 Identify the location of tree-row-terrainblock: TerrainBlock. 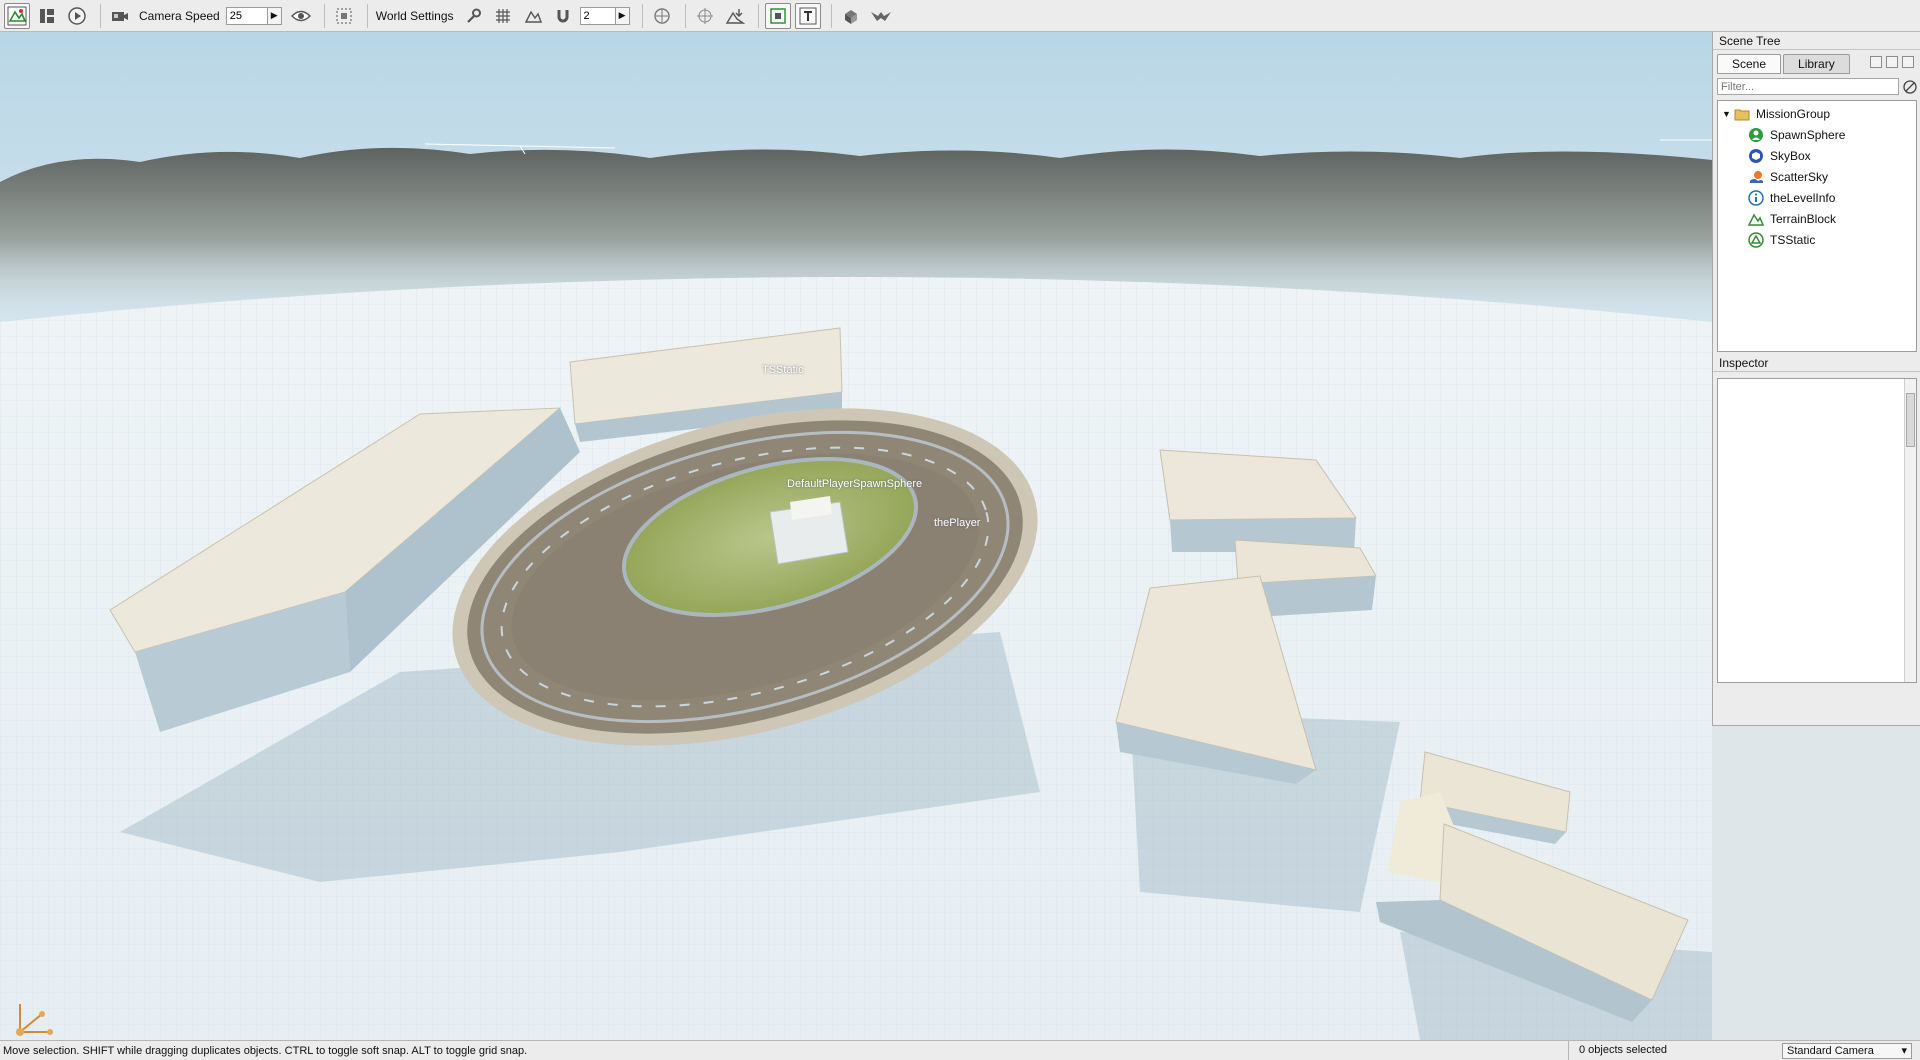
(1817, 218).